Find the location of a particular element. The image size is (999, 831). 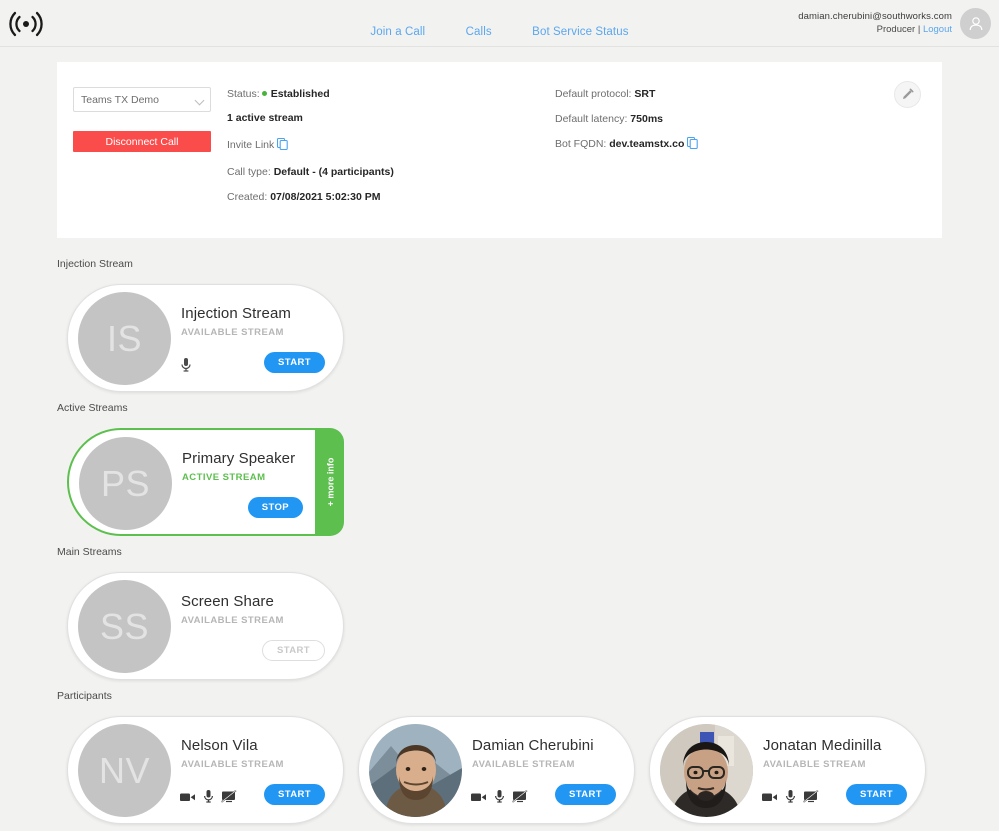

call-type-value: Default - (4 participants) is located at coordinates (333, 172).